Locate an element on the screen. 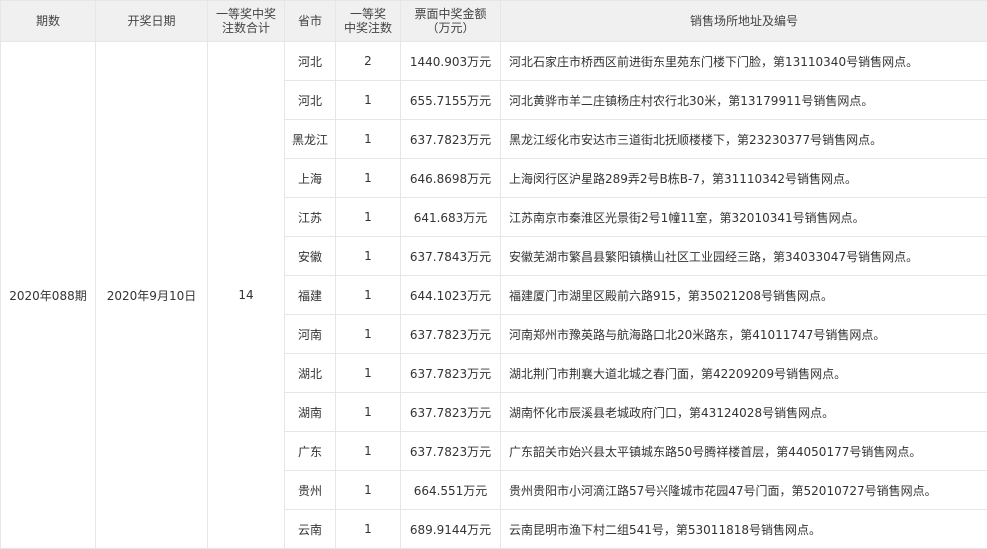 The image size is (987, 549). header-winner-count: 一等奖 中奖注数 is located at coordinates (368, 21).